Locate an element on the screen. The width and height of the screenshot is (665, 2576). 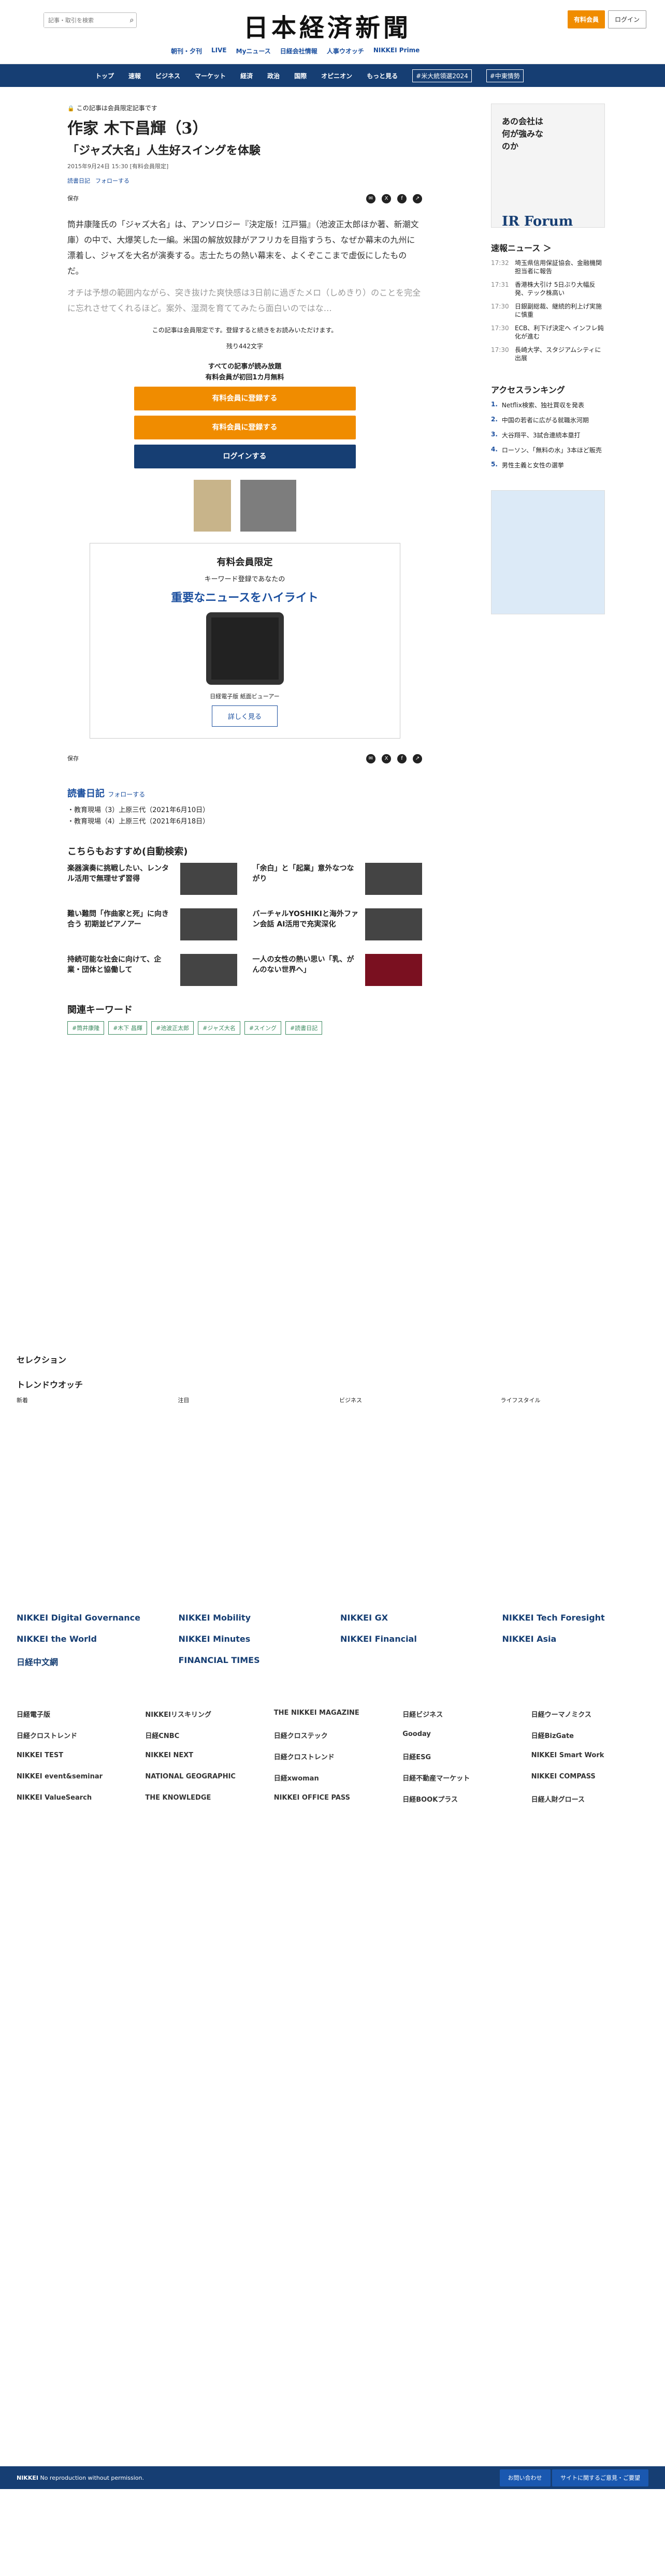
subnav-item: NIKKEI Prime is located at coordinates (397, 51).